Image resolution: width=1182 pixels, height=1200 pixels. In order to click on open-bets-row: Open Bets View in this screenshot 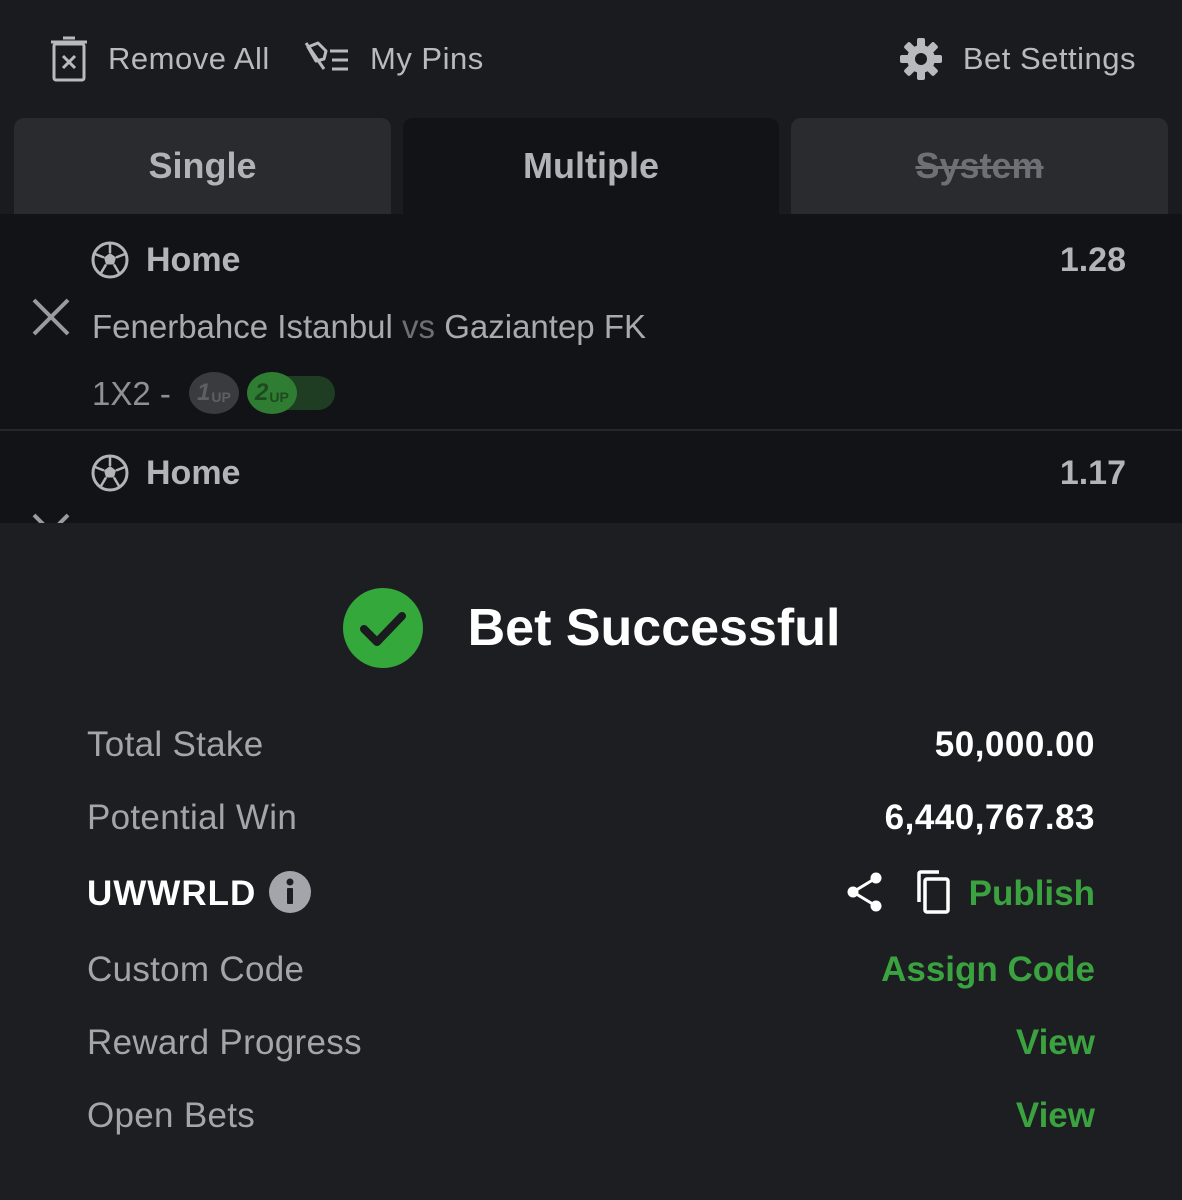, I will do `click(591, 1116)`.